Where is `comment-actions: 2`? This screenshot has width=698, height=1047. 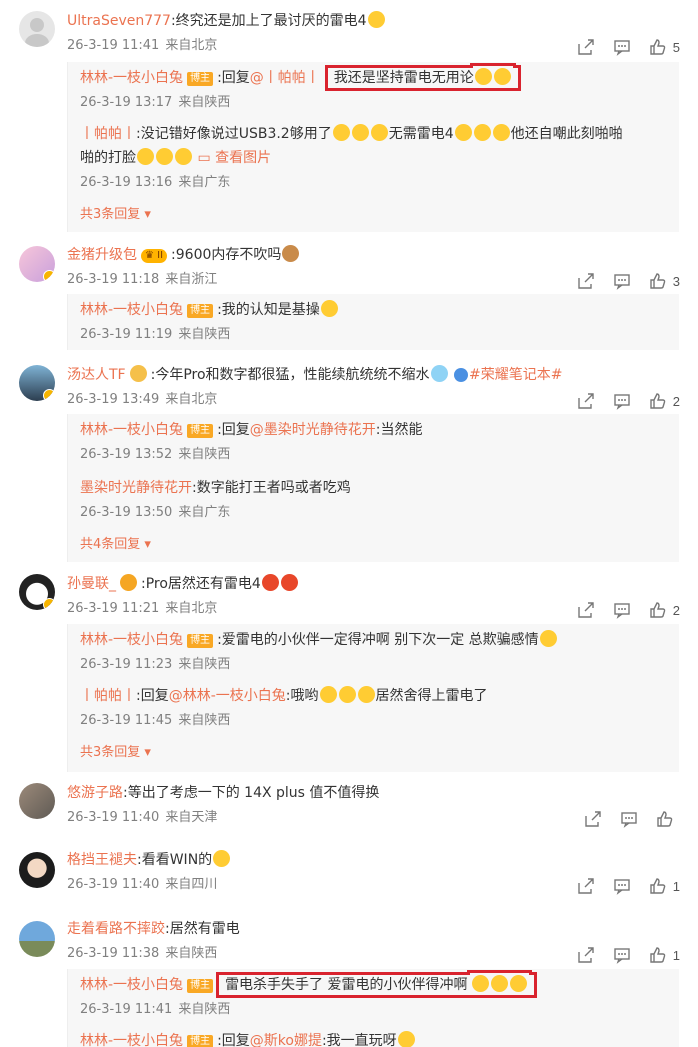 comment-actions: 2 is located at coordinates (619, 610).